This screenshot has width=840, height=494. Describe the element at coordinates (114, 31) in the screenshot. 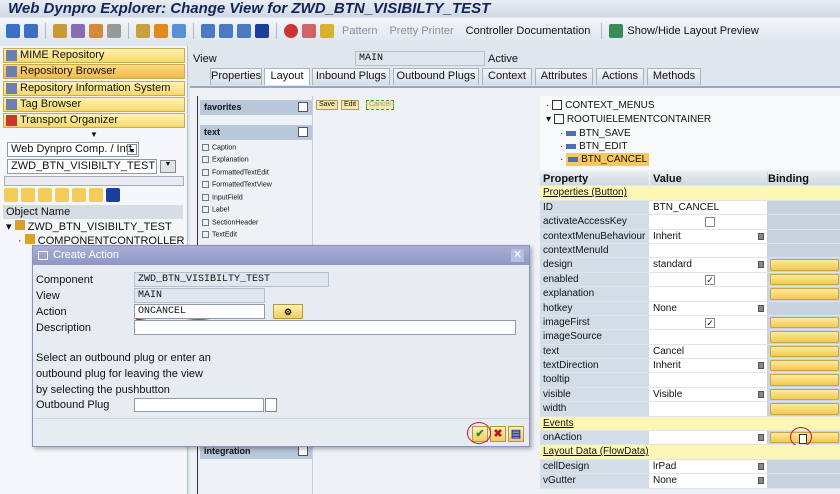

I see `where-used-icon` at that location.